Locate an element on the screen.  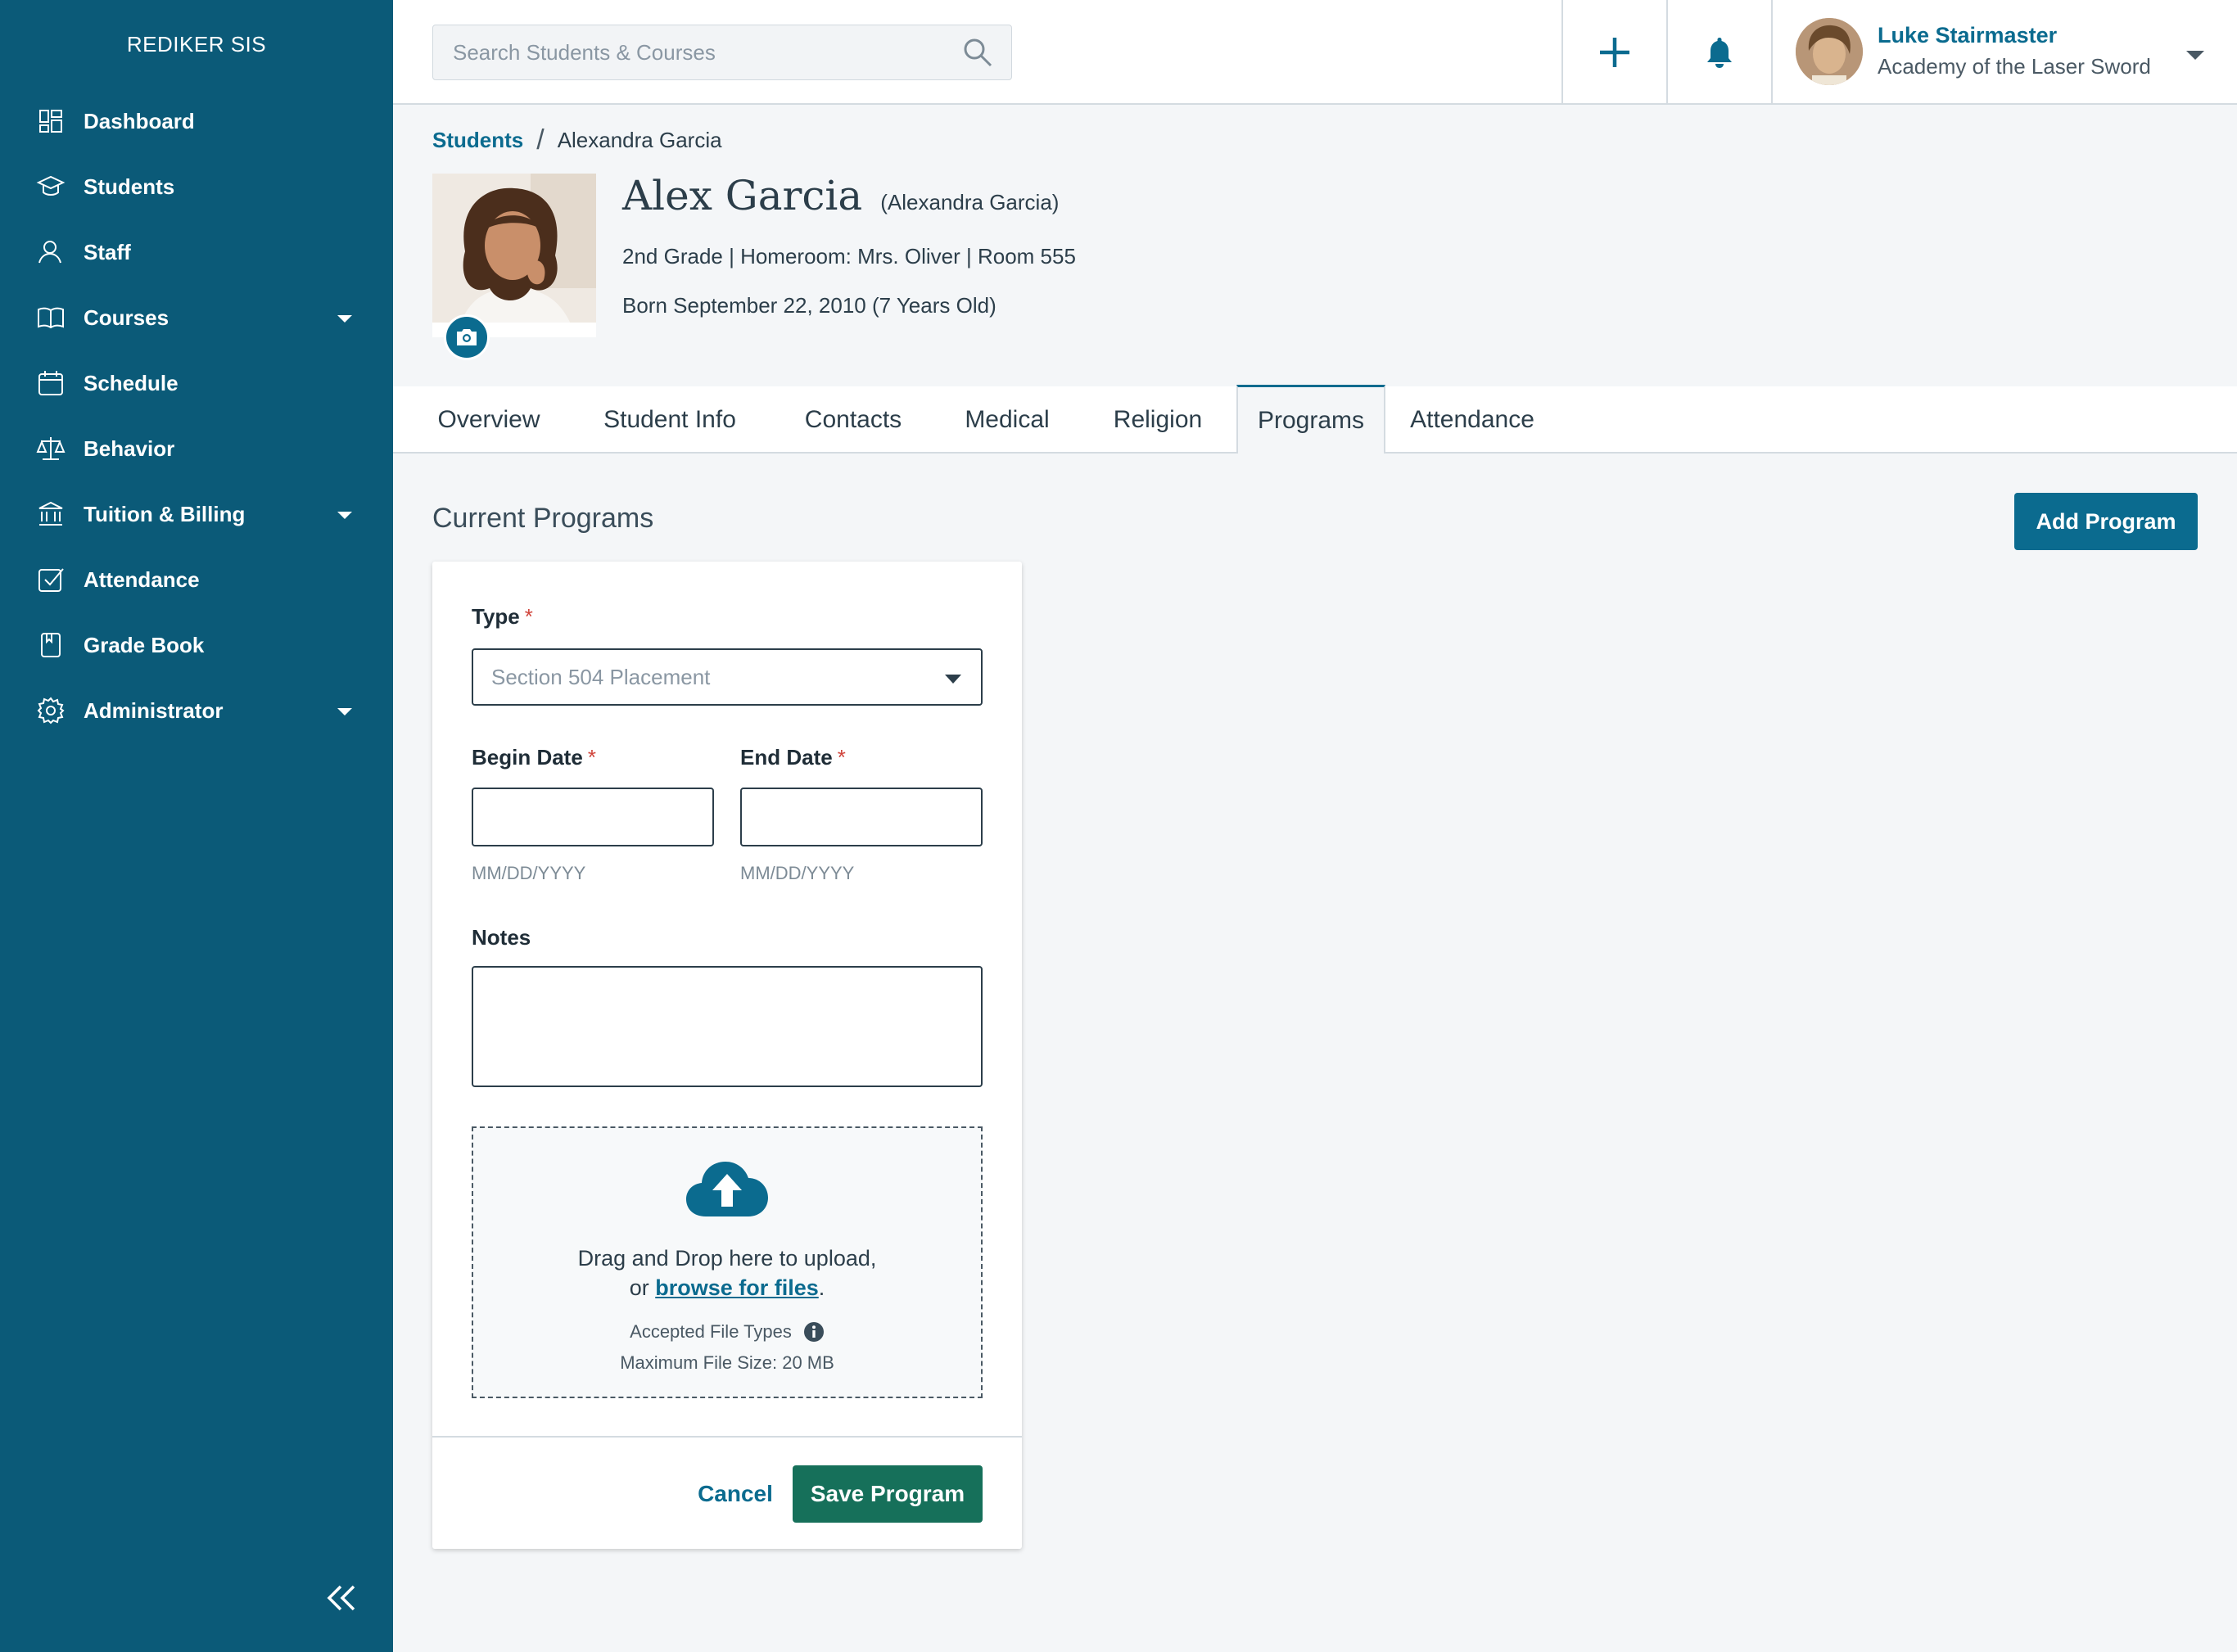
dashboard-icon is located at coordinates (50, 121).